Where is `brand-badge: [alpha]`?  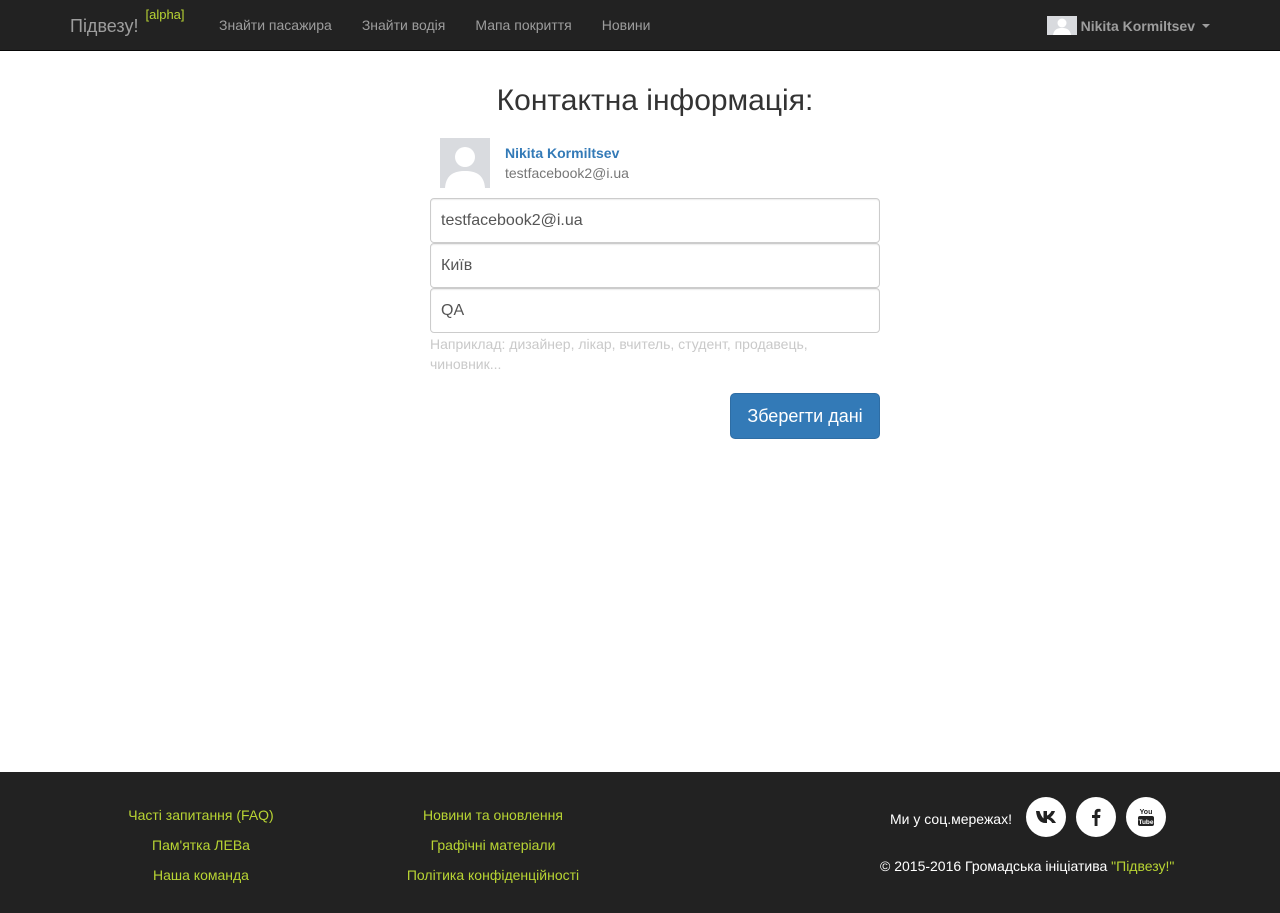
brand-badge: [alpha] is located at coordinates (165, 14).